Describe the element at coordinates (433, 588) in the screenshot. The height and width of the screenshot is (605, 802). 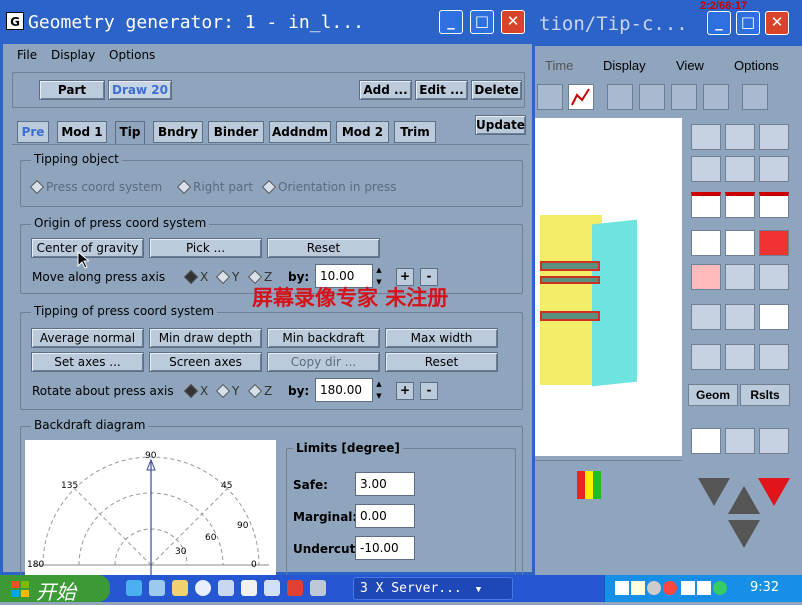
I see `taskbar-item-xserver: 3 X Server... ▼` at that location.